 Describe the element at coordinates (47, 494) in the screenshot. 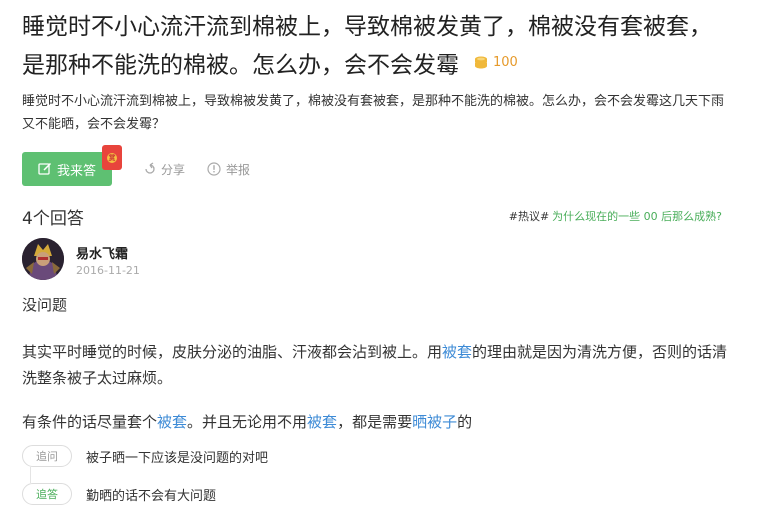

I see `follow-up-answer-tag: 追答` at that location.